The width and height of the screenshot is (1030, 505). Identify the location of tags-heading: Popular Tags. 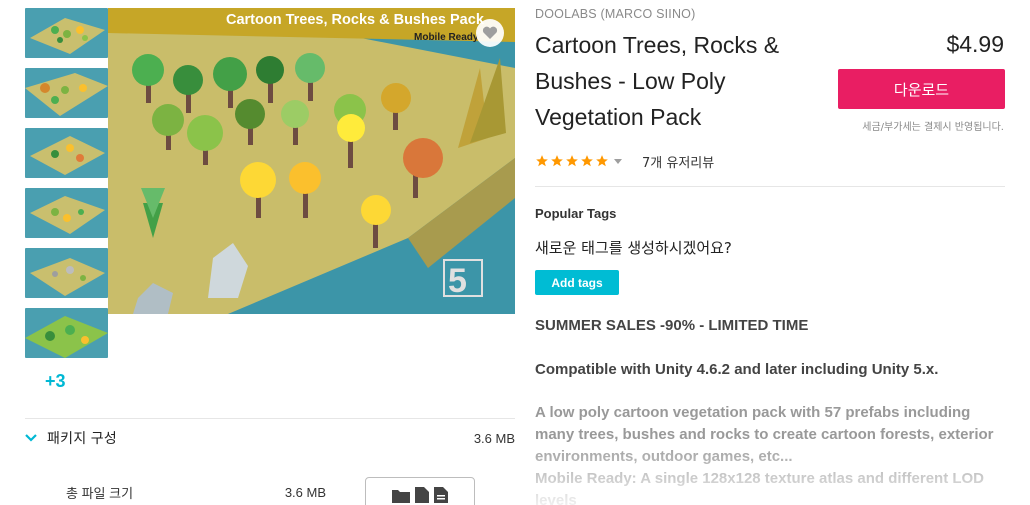
(576, 213).